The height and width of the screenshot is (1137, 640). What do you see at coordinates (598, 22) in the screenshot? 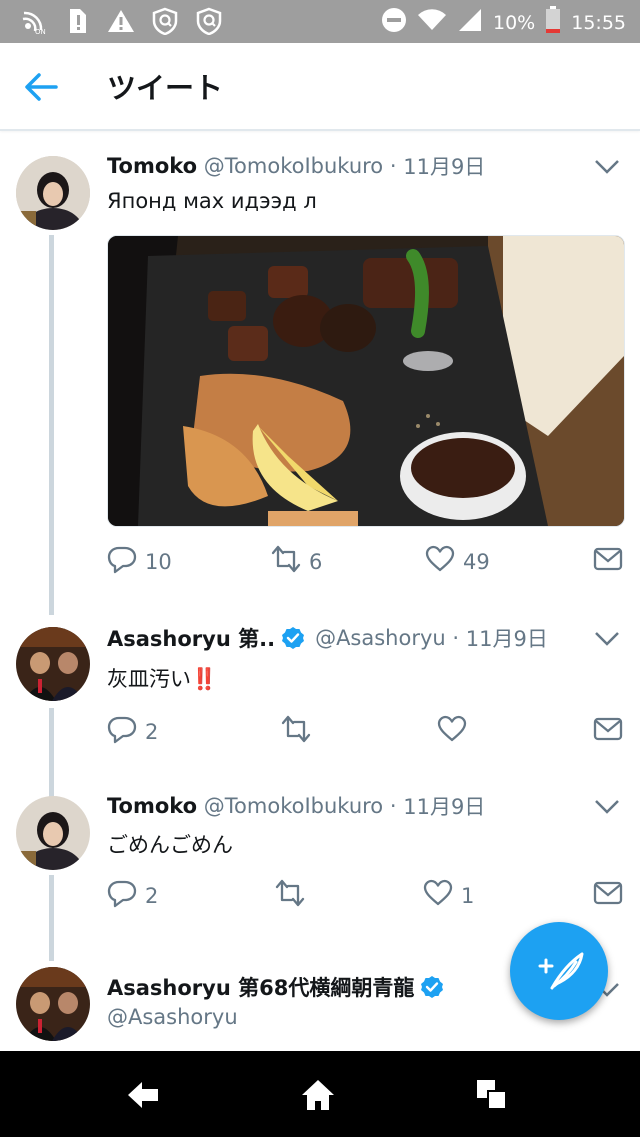
I see `clock: 15:55` at bounding box center [598, 22].